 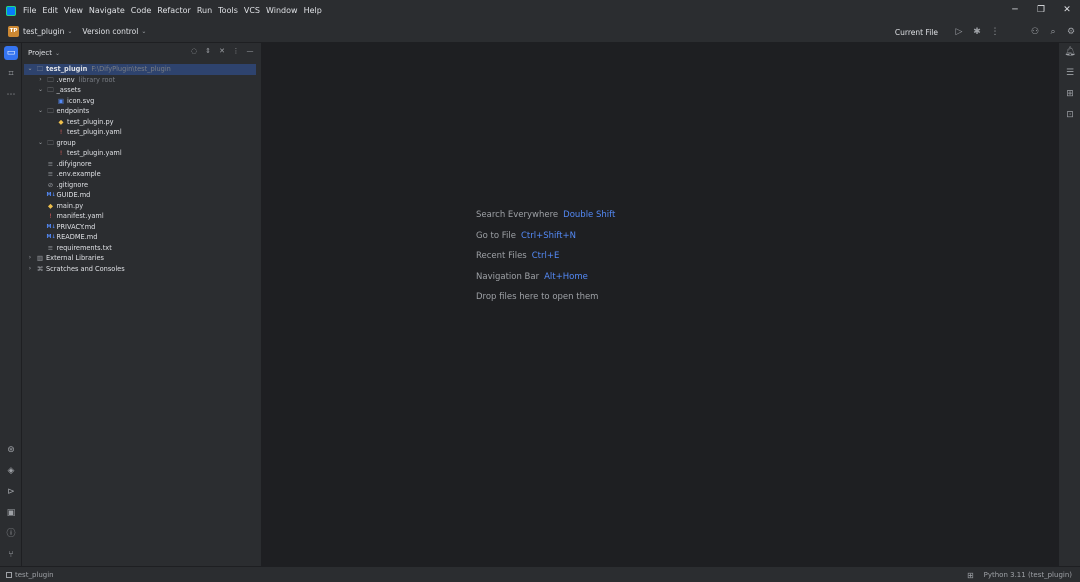 I want to click on tree-item: ◆ main.py, so click(x=142, y=206).